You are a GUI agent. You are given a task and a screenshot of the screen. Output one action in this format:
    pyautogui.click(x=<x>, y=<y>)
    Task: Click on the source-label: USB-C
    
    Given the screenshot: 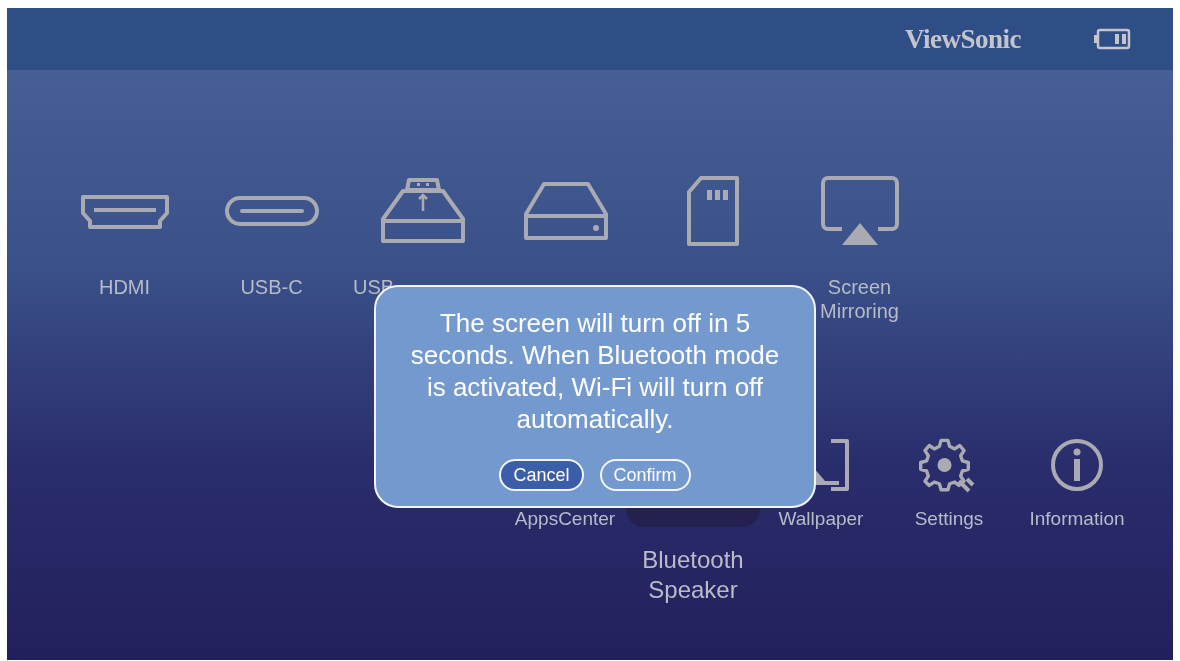 What is the action you would take?
    pyautogui.click(x=271, y=287)
    